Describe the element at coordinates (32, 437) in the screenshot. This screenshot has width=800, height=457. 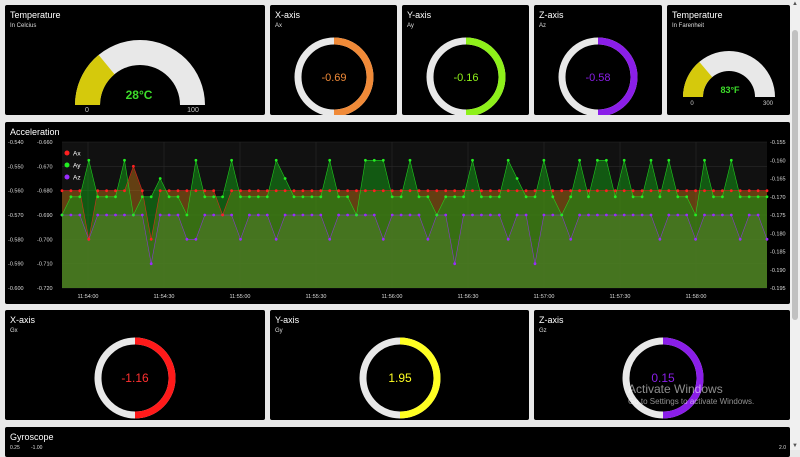
I see `gyroscope-title: Gyroscope` at that location.